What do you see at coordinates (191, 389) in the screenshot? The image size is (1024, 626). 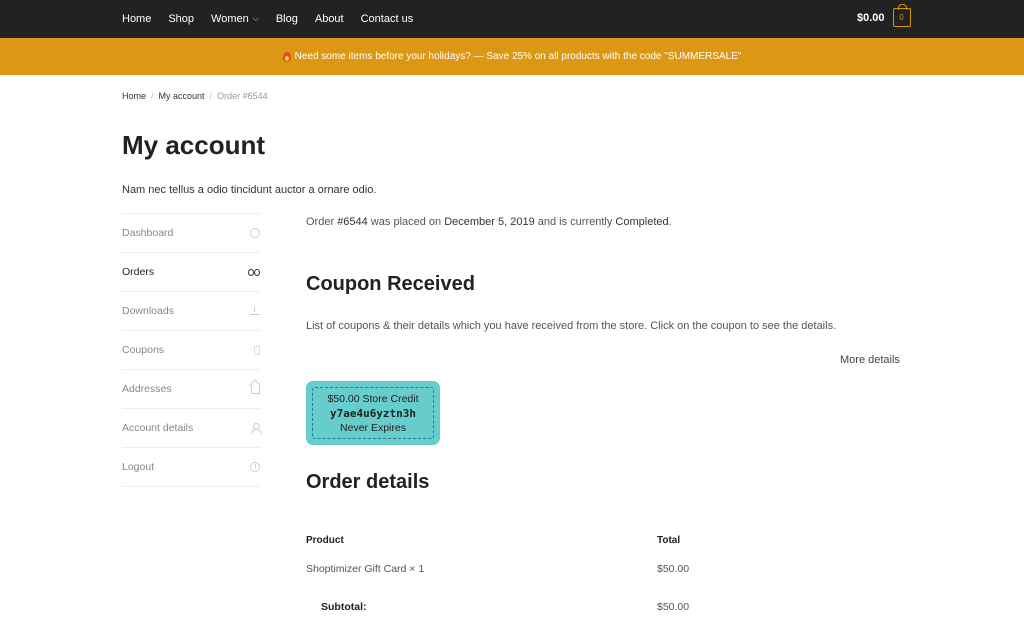 I see `sidebar-item-addresses: Addresses` at bounding box center [191, 389].